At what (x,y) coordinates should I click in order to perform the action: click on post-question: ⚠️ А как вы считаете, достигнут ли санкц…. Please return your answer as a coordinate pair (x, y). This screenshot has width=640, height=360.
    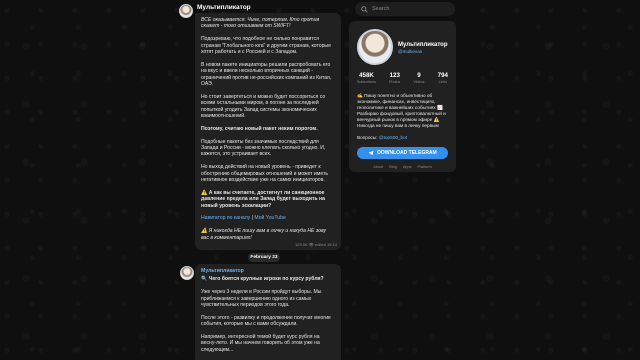
    Looking at the image, I should click on (263, 199).